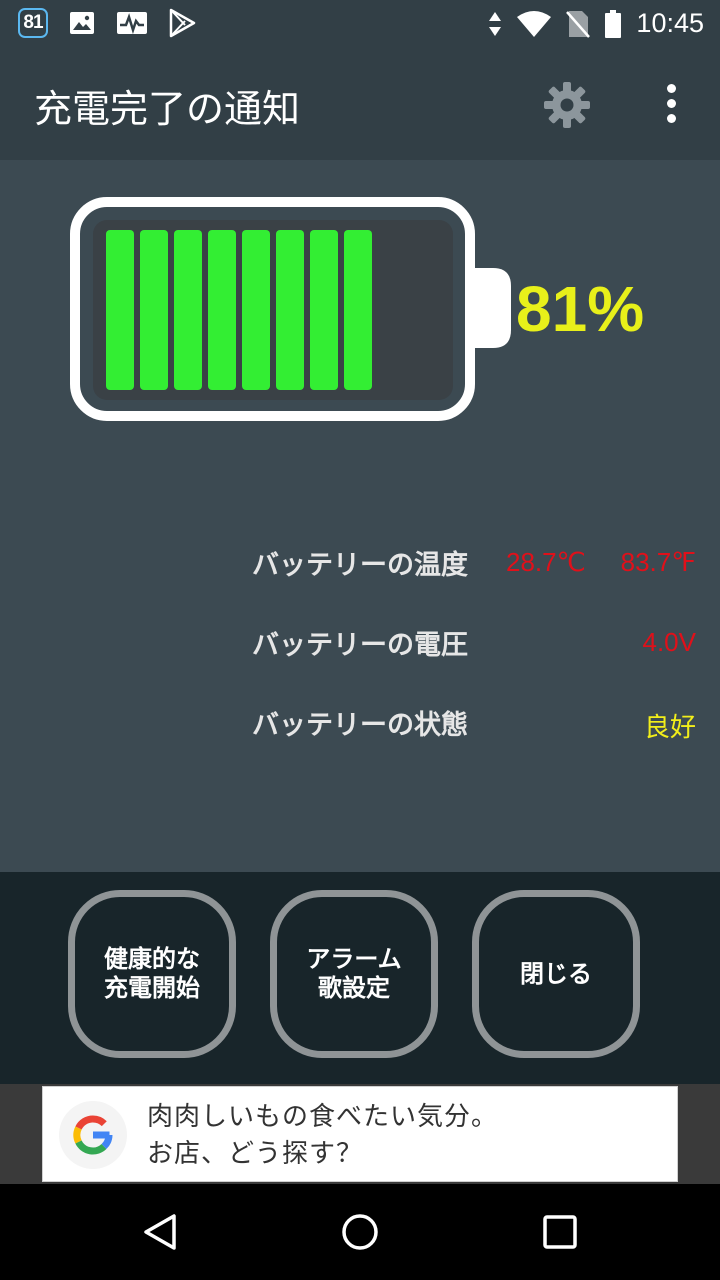 The width and height of the screenshot is (720, 1280). Describe the element at coordinates (669, 642) in the screenshot. I see `voltage-value: 4.0V` at that location.